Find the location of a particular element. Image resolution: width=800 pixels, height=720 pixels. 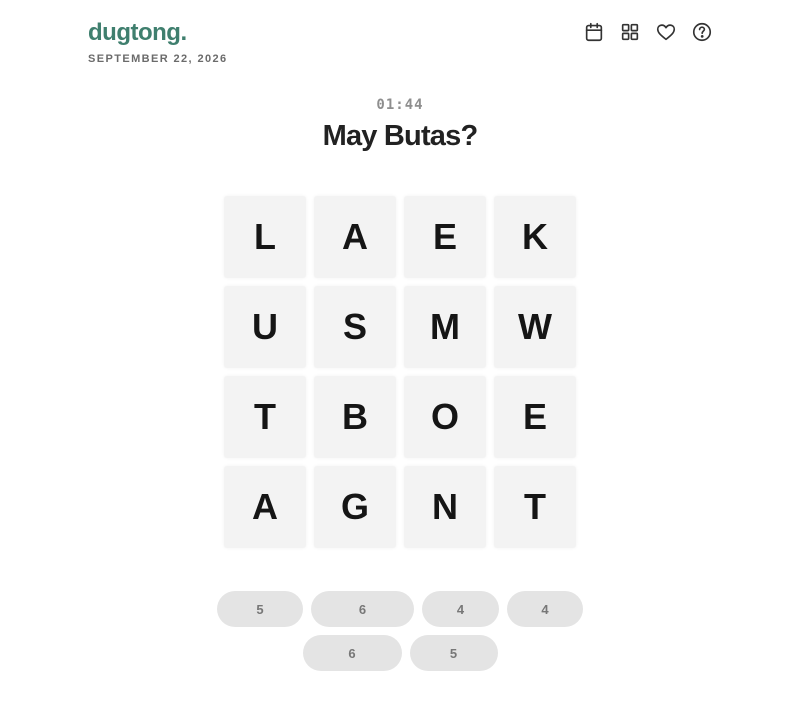

letter-tile: O is located at coordinates (445, 417).